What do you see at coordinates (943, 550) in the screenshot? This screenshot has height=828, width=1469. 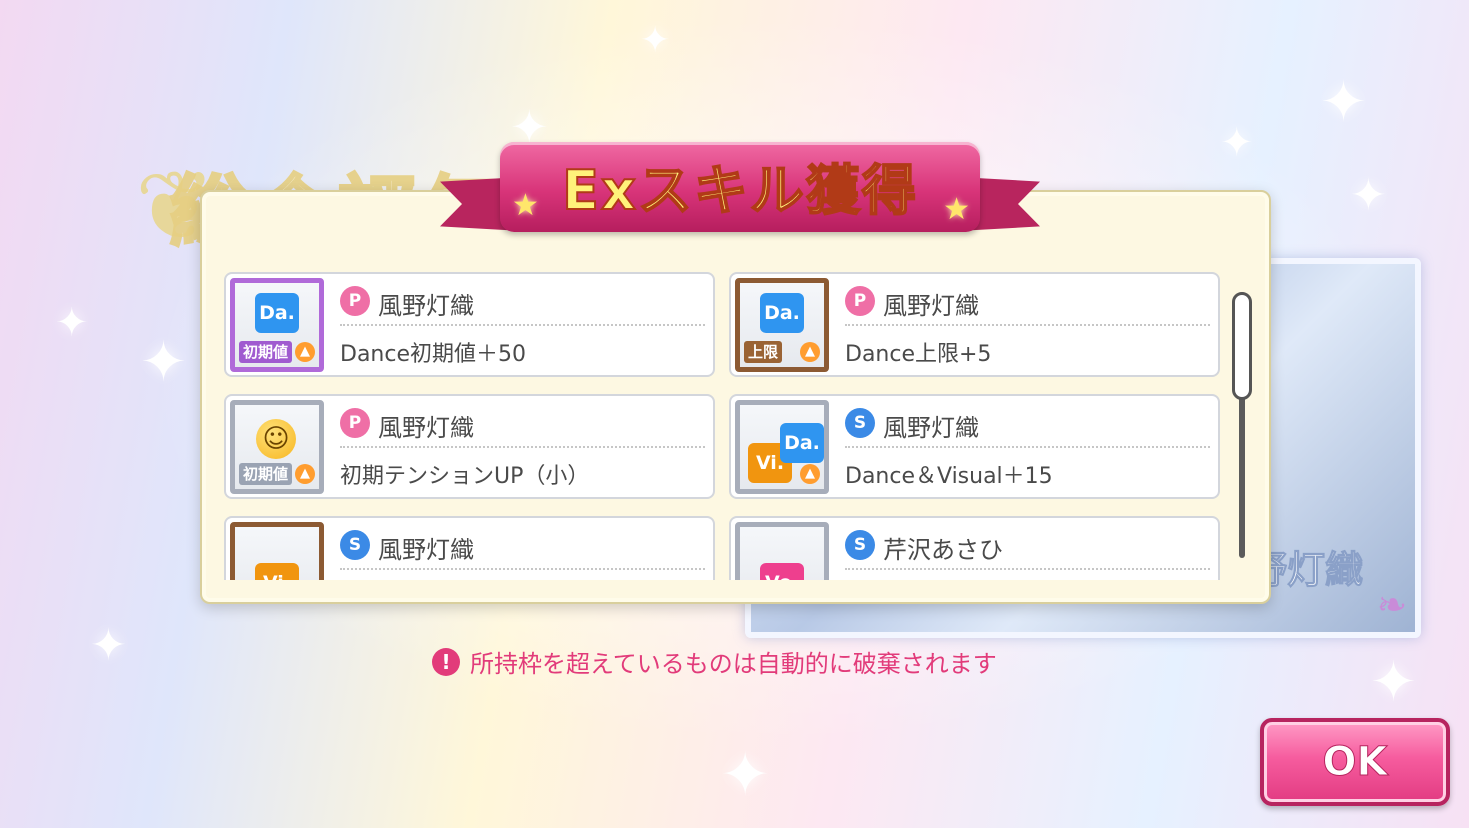 I see `idol-name: 芹沢あさひ` at bounding box center [943, 550].